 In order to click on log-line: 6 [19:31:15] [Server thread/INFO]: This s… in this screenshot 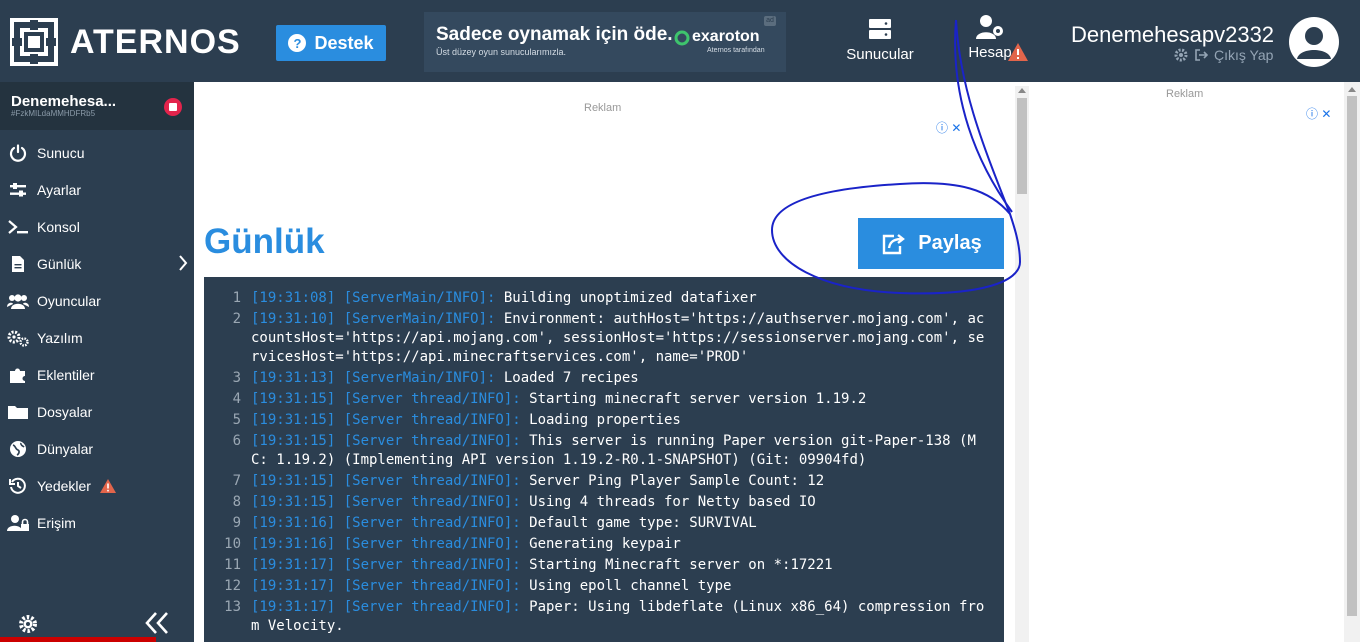, I will do `click(604, 451)`.